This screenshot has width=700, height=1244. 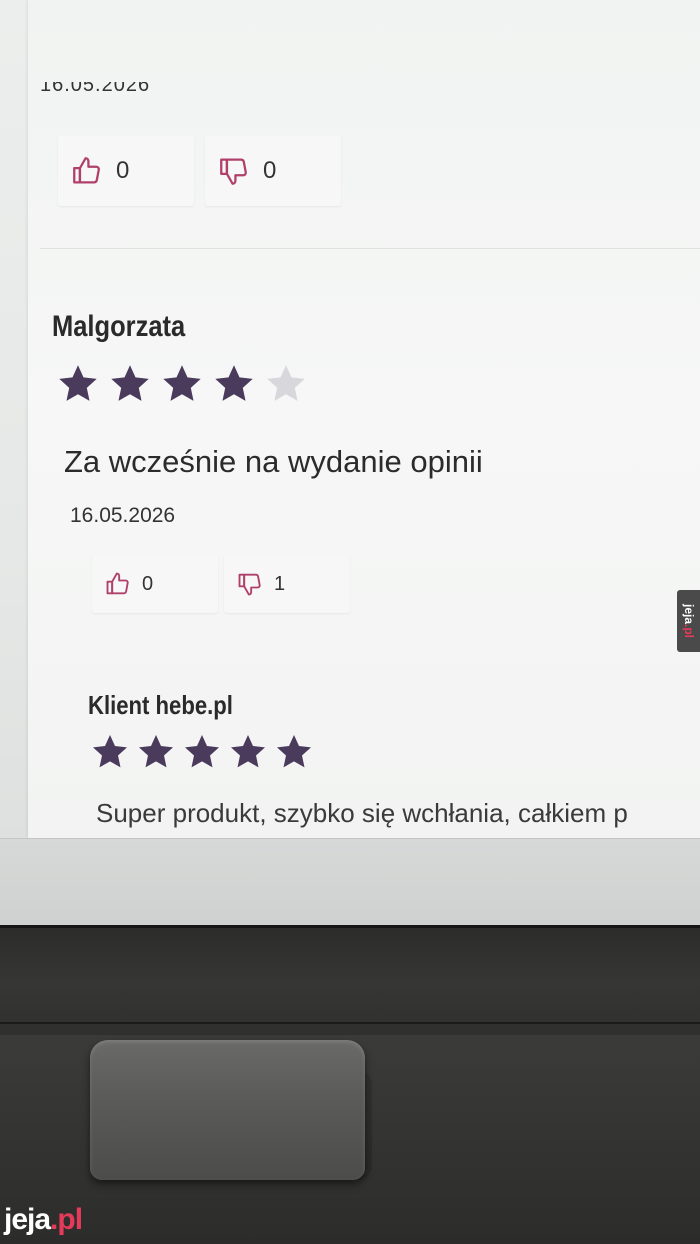 What do you see at coordinates (119, 326) in the screenshot?
I see `reviewer-name: Malgorzata` at bounding box center [119, 326].